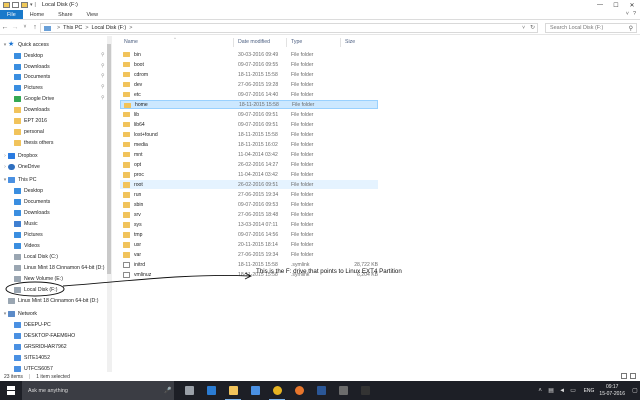  I want to click on word-icon, so click(321, 390).